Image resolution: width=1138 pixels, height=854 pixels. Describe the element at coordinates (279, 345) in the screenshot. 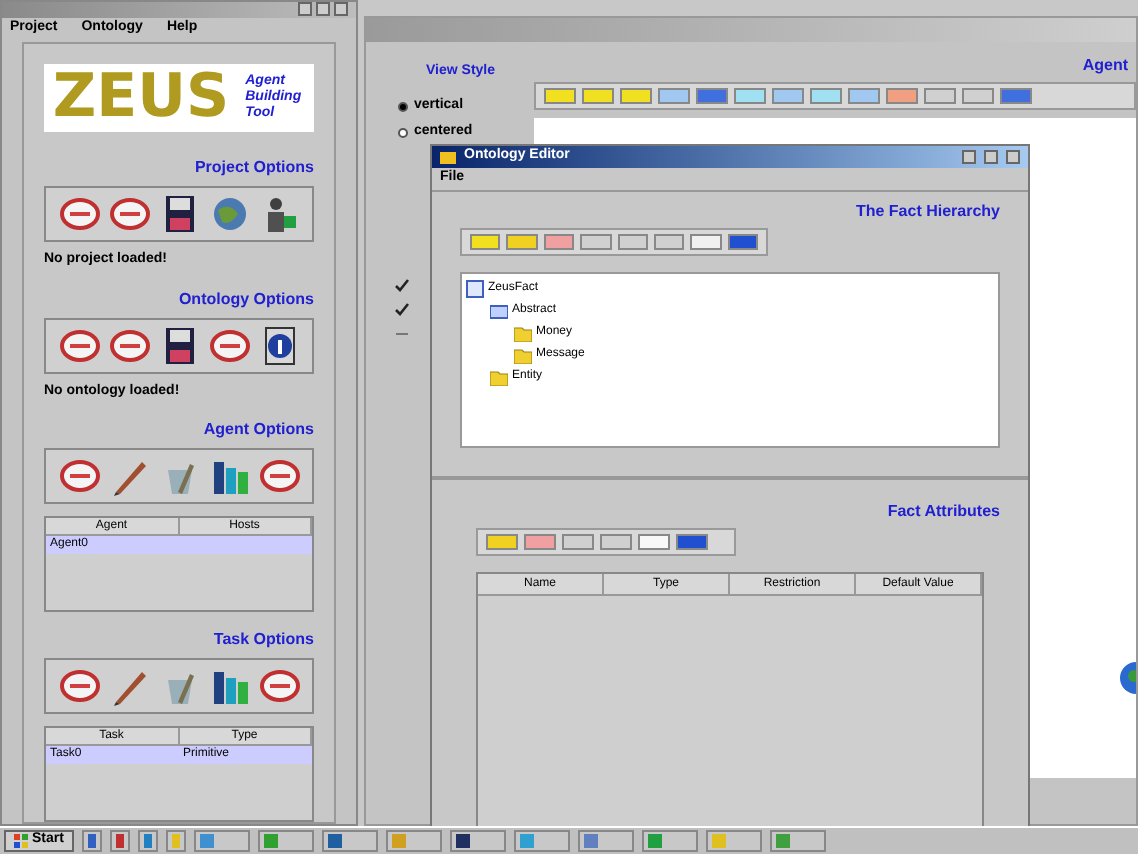

I see `info-icon` at that location.